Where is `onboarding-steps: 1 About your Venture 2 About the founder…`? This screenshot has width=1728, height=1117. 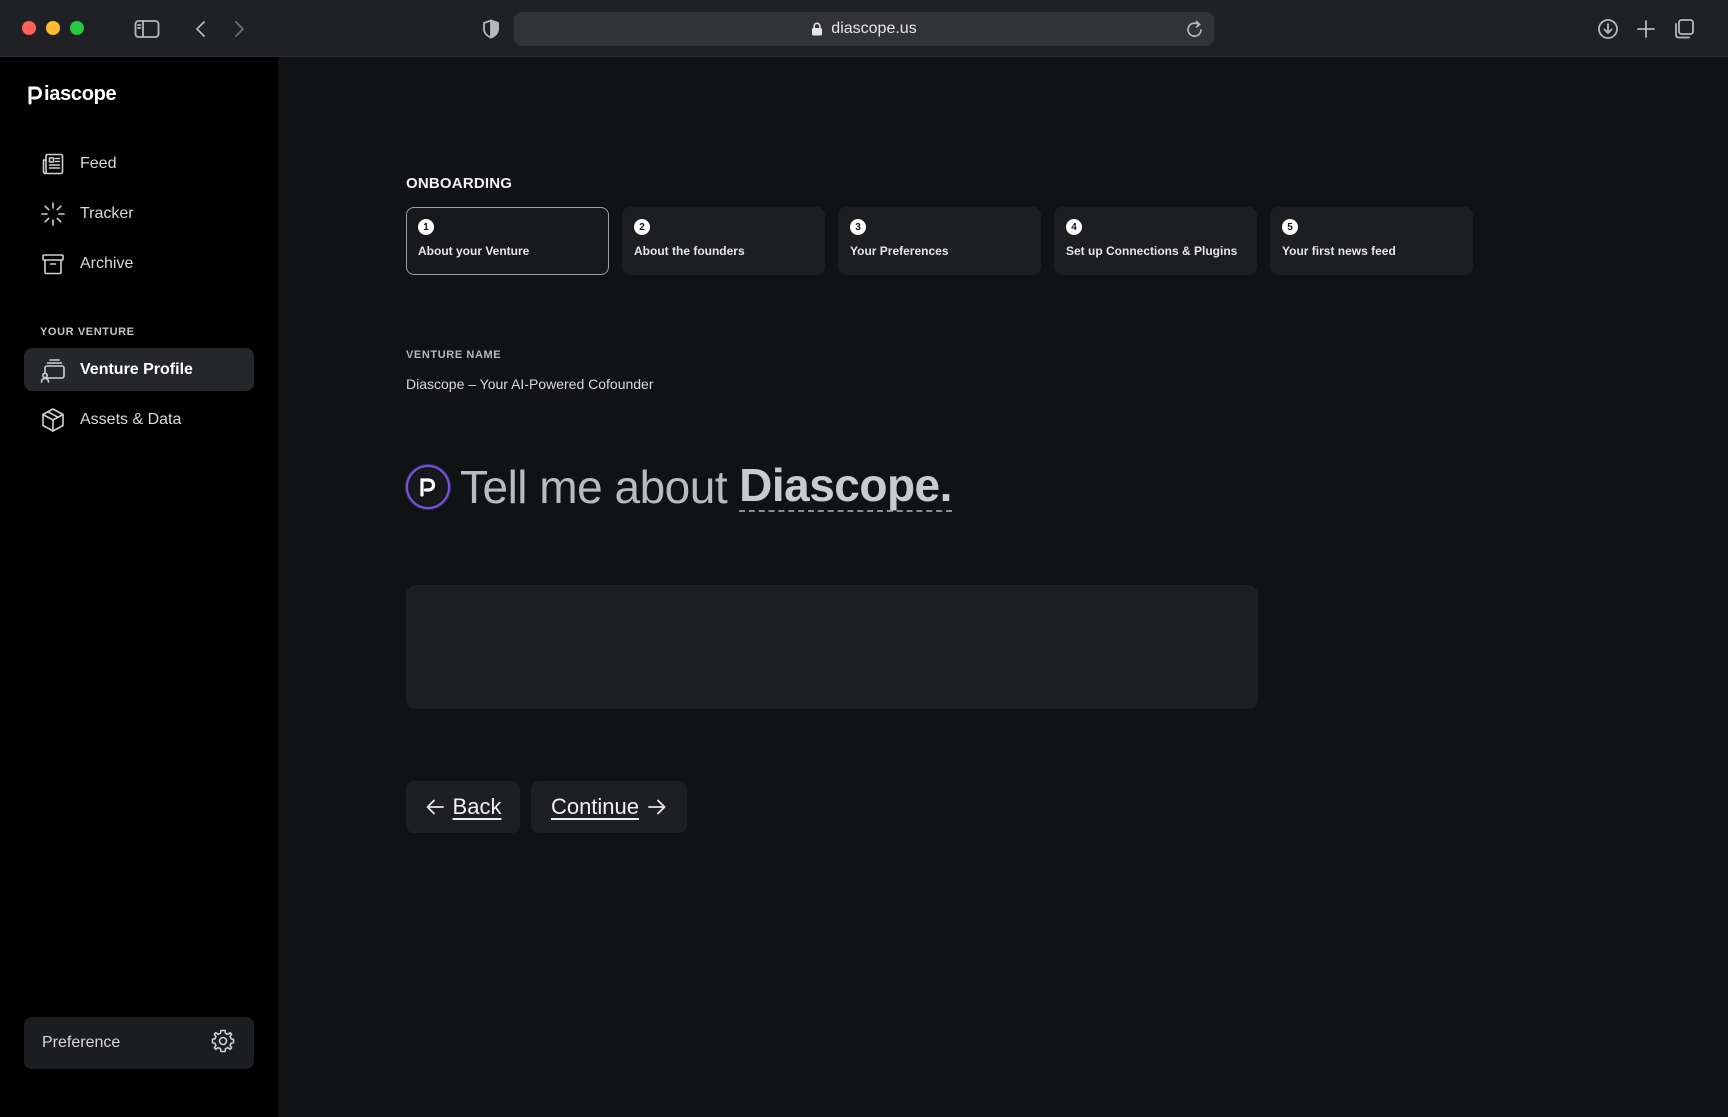
onboarding-steps: 1 About your Venture 2 About the founder… is located at coordinates (939, 241).